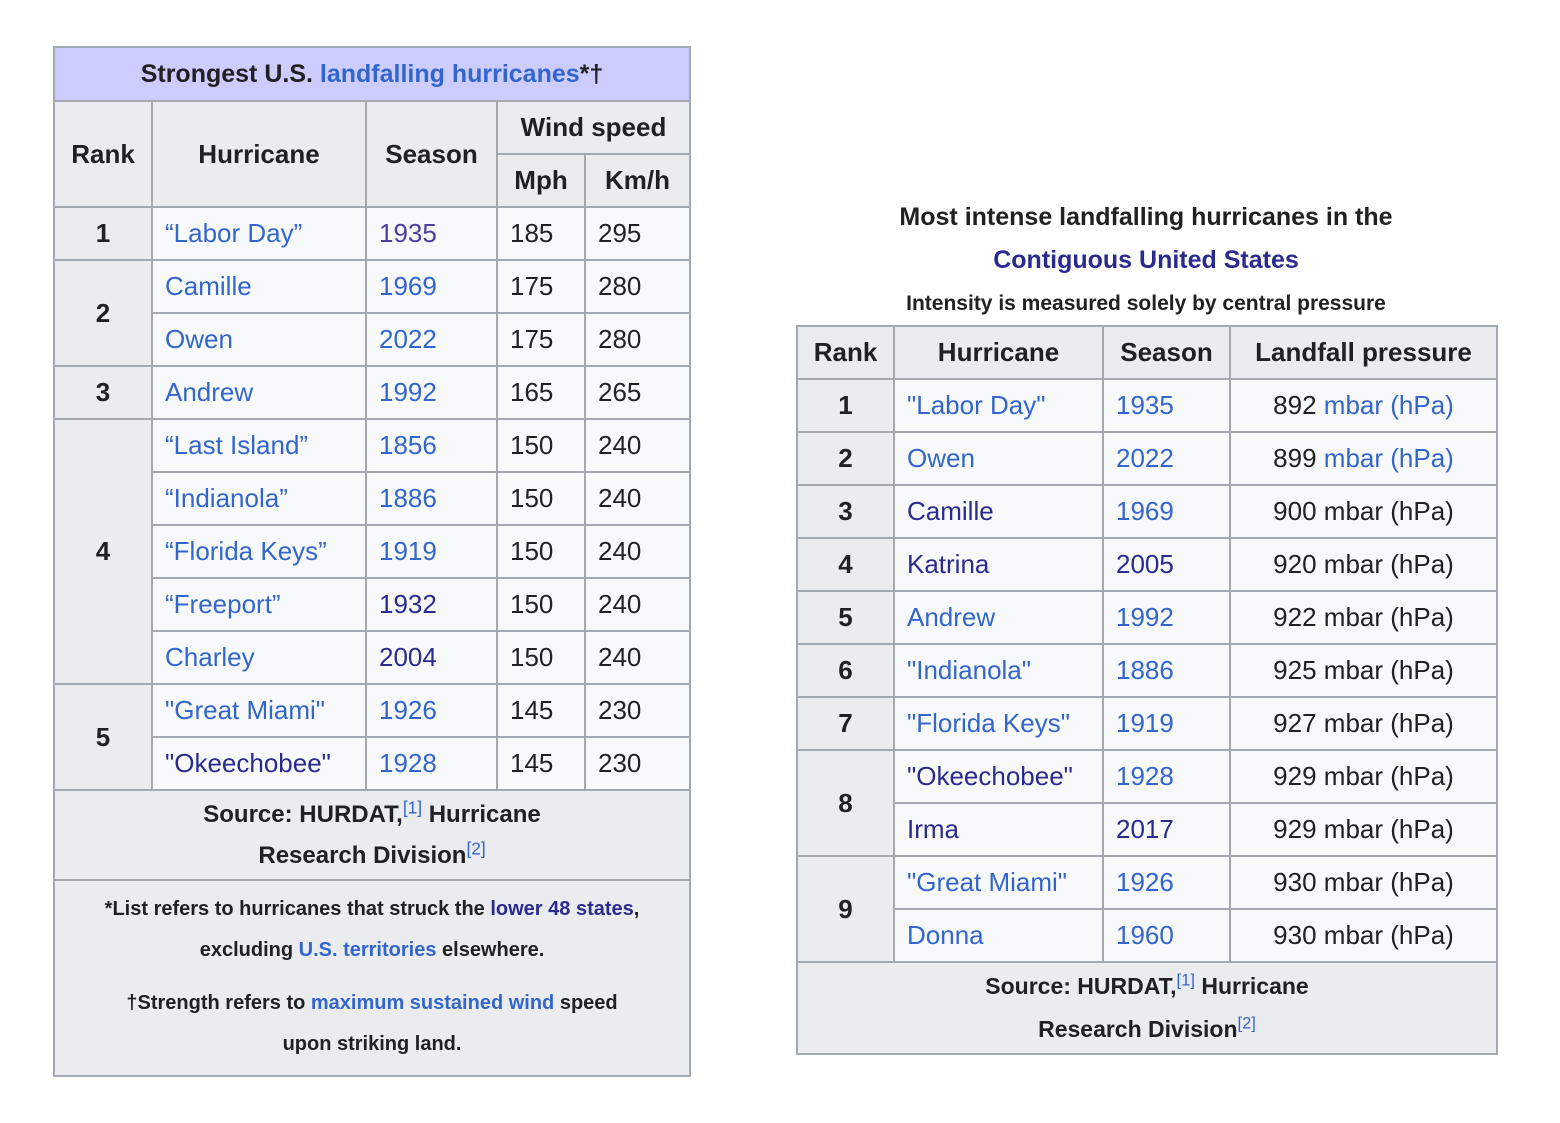 The width and height of the screenshot is (1560, 1123). Describe the element at coordinates (450, 74) in the screenshot. I see `landfalling-hurricanes-link: landfalling hurricanes` at that location.